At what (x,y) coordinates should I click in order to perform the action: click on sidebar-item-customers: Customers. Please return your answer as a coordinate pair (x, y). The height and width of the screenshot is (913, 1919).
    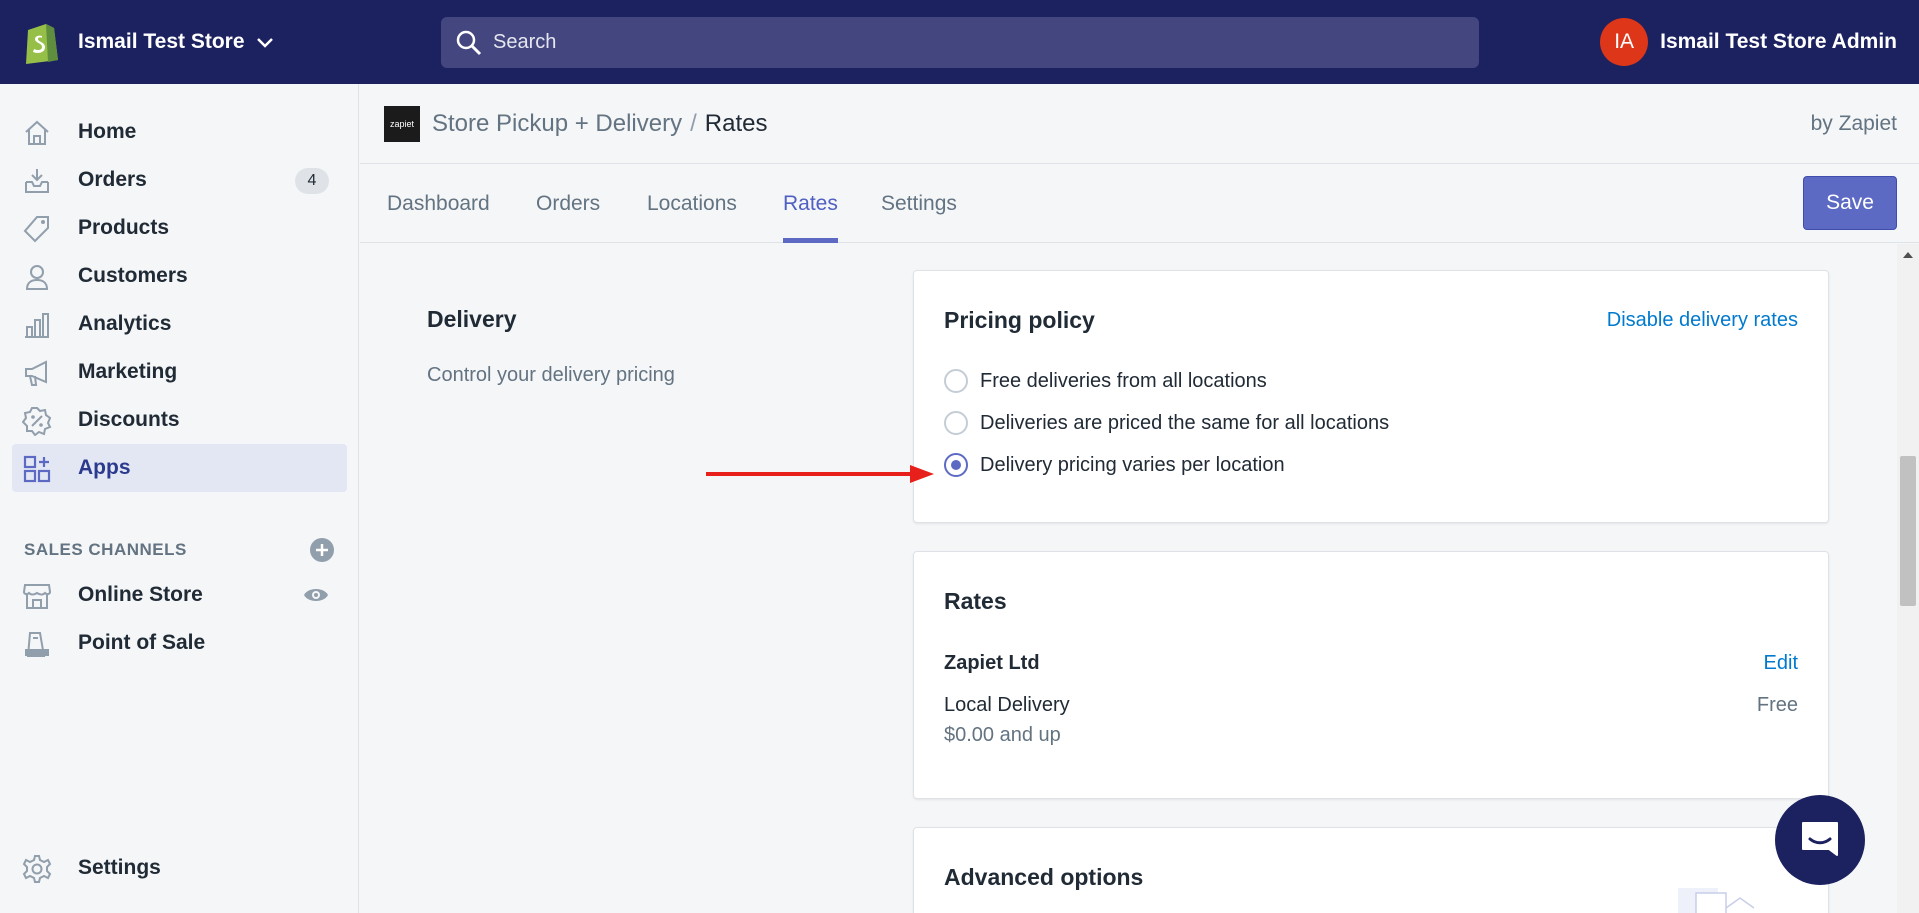
    Looking at the image, I should click on (179, 276).